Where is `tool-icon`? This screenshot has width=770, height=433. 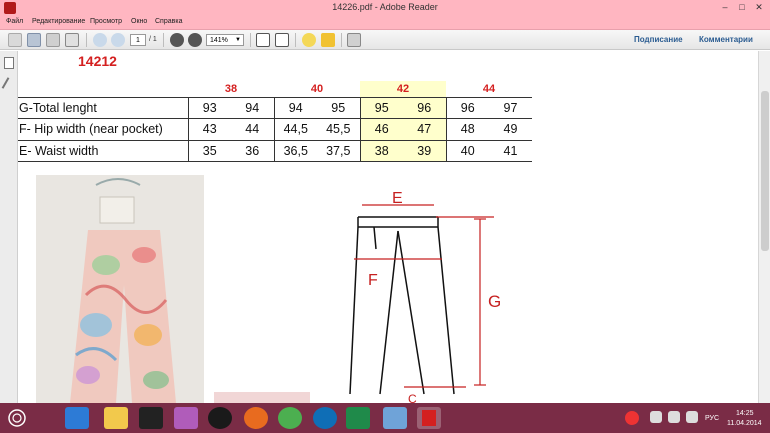 tool-icon is located at coordinates (395, 418).